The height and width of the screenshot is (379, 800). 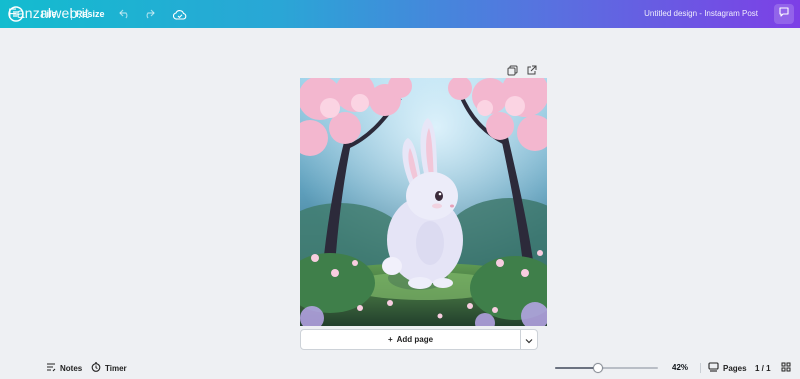 I want to click on timer-button: Timer, so click(x=109, y=368).